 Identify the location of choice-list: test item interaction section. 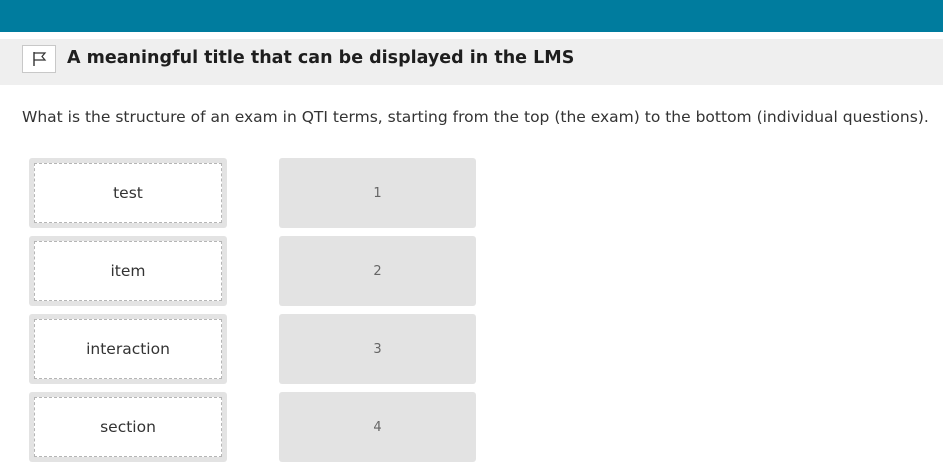
(128, 314).